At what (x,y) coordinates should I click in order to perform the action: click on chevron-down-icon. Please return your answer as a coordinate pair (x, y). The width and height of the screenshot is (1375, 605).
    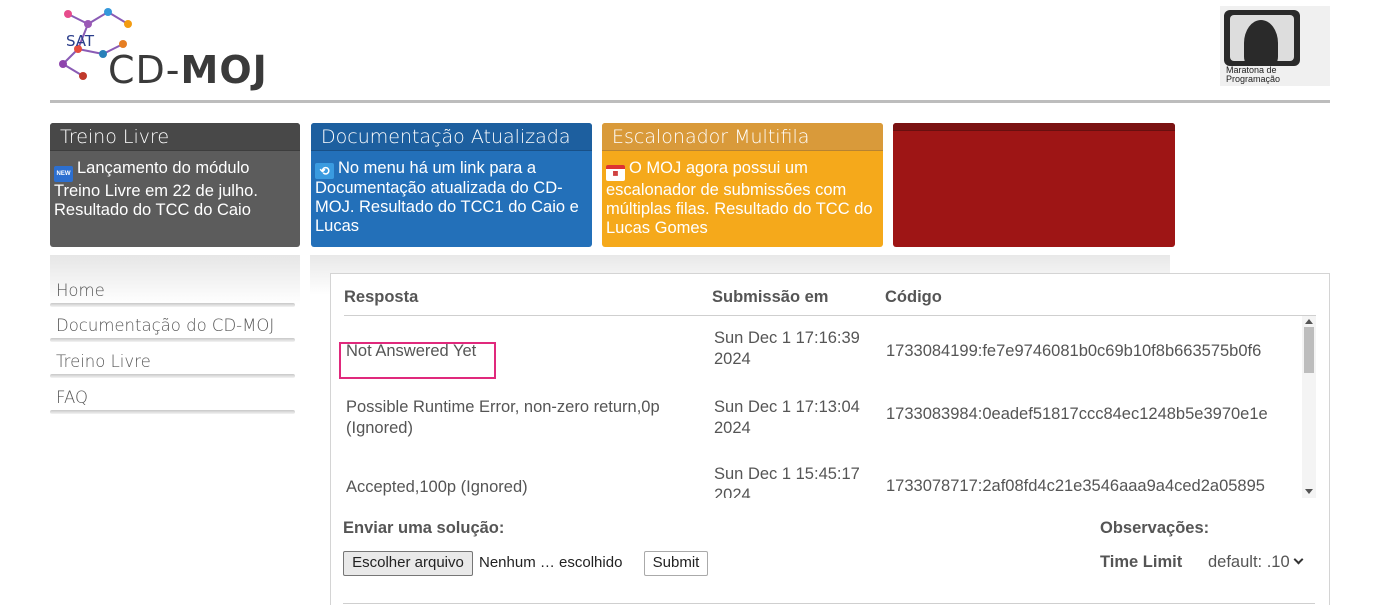
    Looking at the image, I should click on (1298, 559).